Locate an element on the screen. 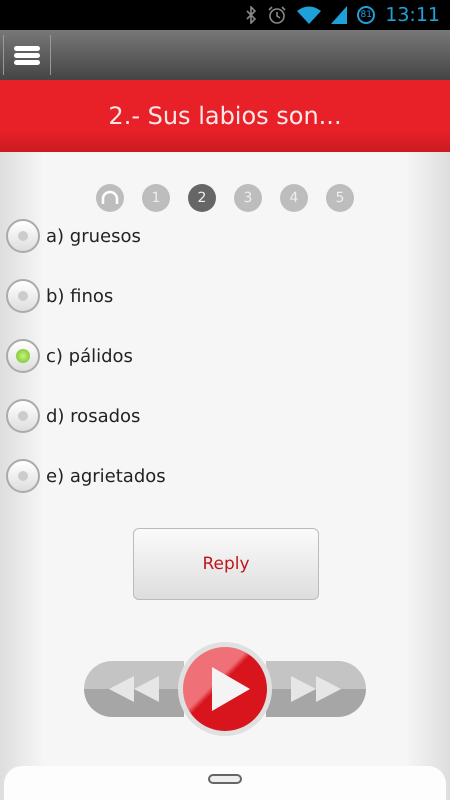 The image size is (450, 800). bluetooth-icon is located at coordinates (251, 15).